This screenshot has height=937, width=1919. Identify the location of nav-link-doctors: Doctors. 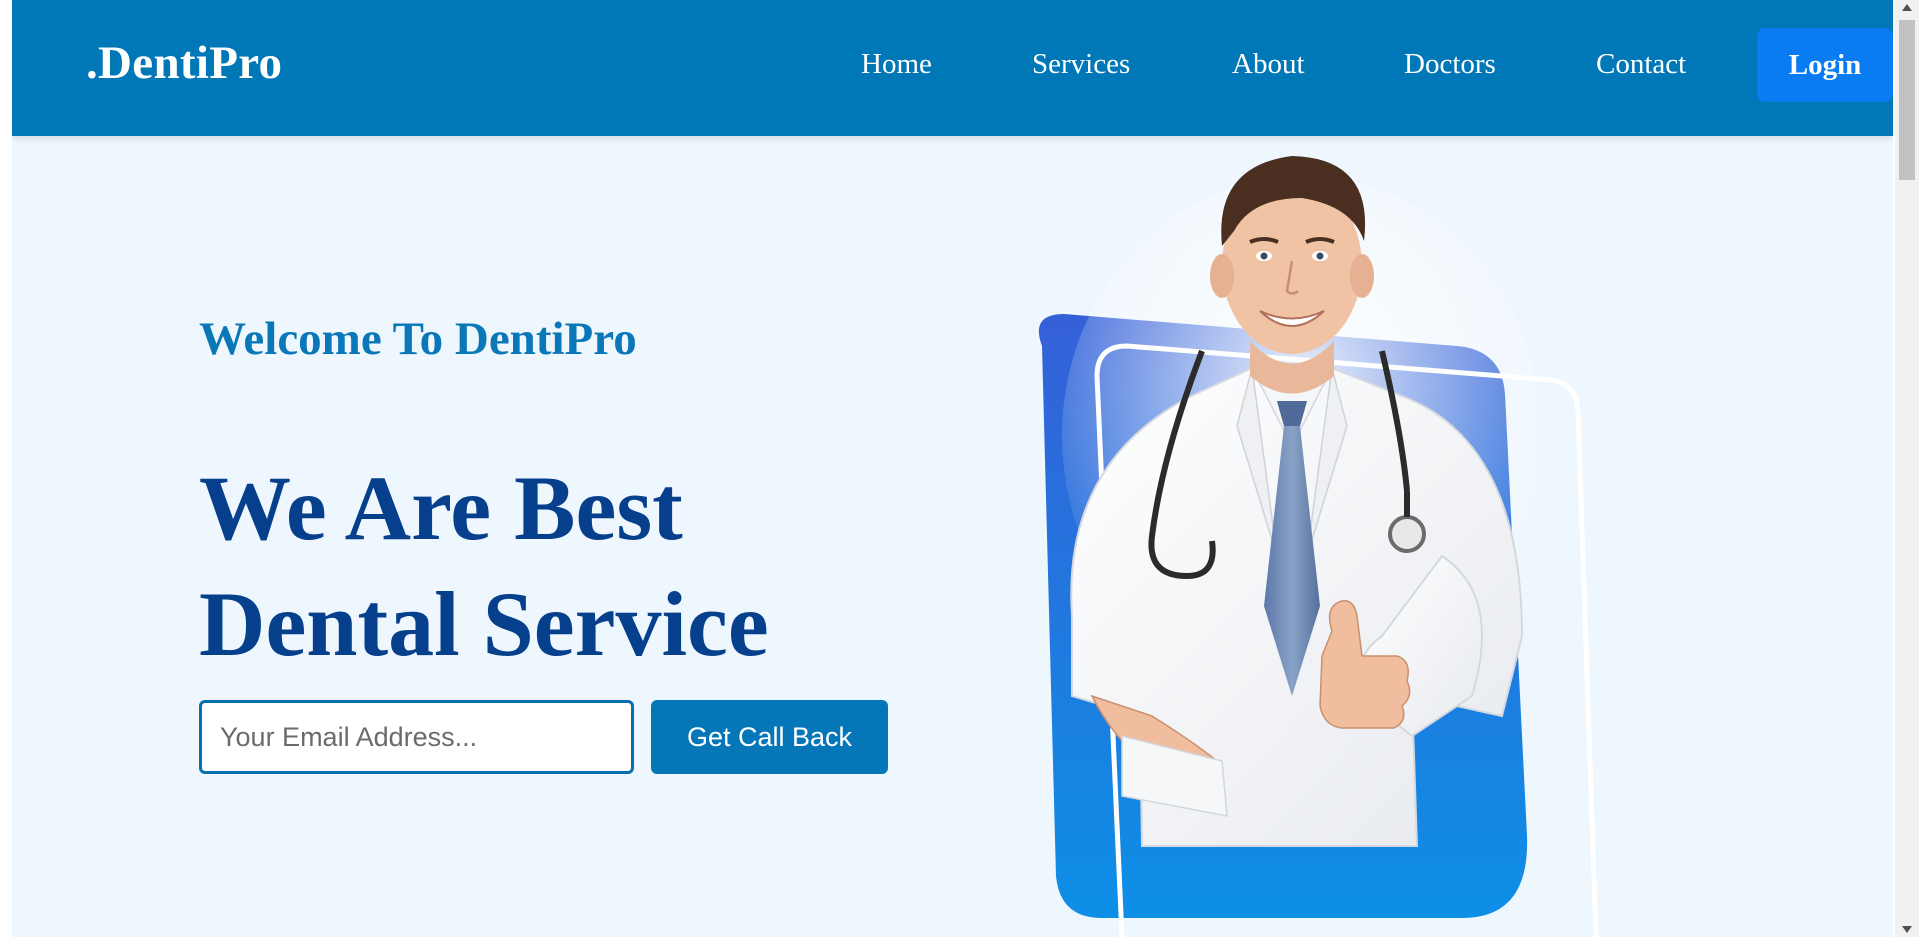
(1450, 64).